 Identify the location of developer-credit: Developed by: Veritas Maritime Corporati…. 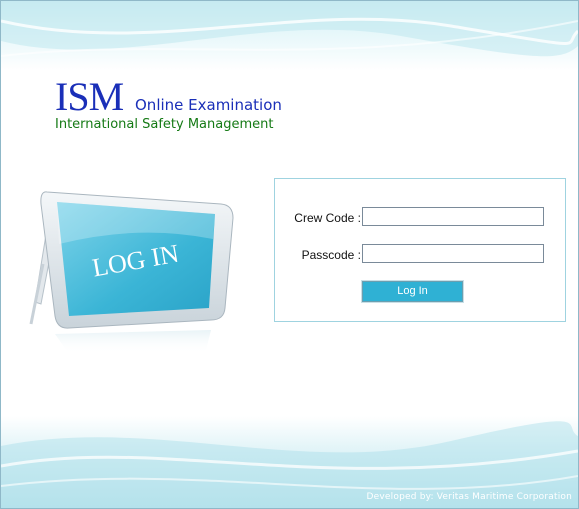
(469, 497).